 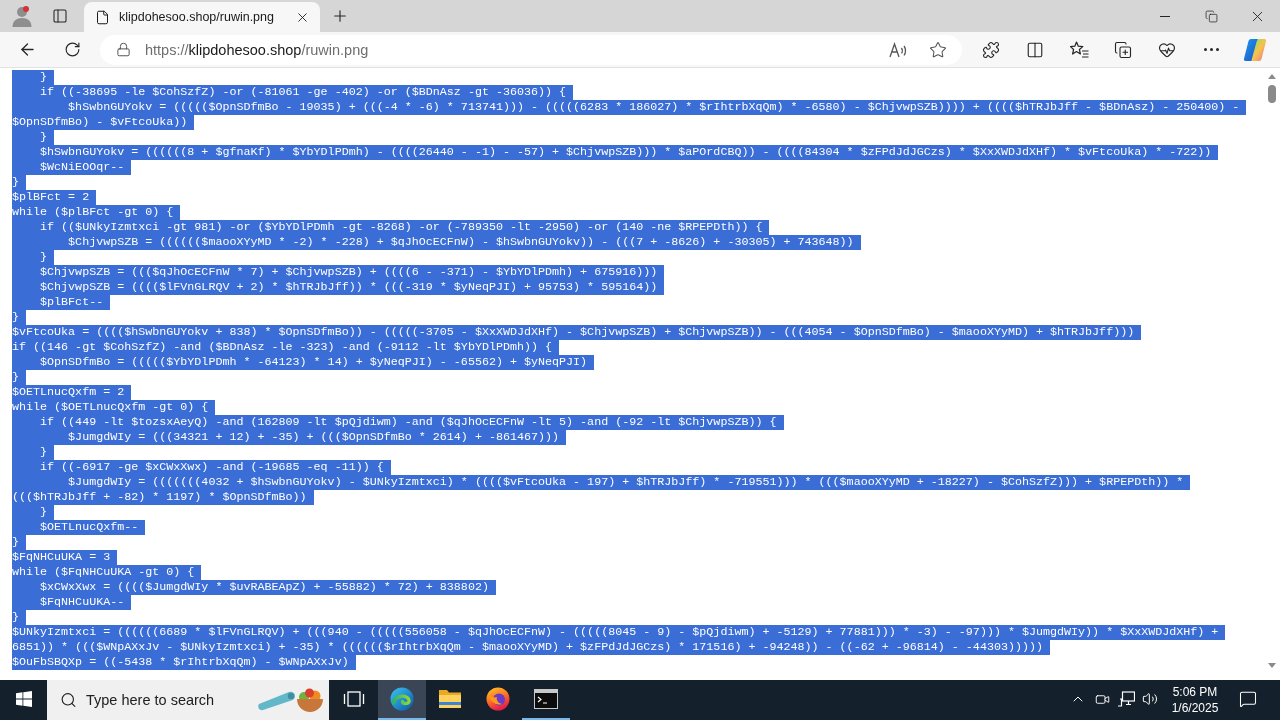 What do you see at coordinates (1271, 76) in the screenshot?
I see `scroll-up-icon` at bounding box center [1271, 76].